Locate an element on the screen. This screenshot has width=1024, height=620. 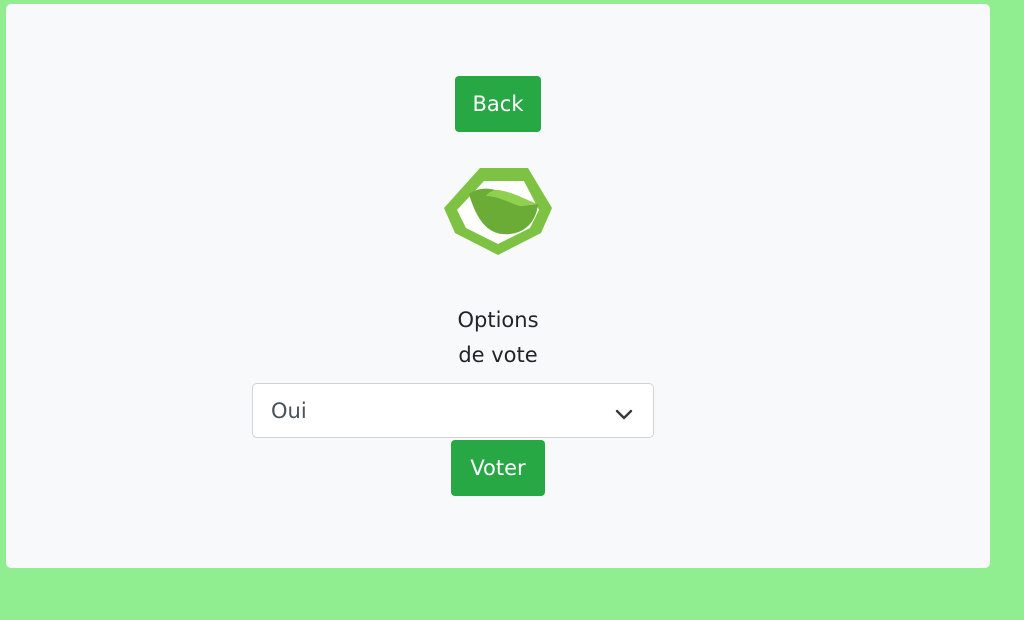
label-line-1: Options is located at coordinates (498, 320).